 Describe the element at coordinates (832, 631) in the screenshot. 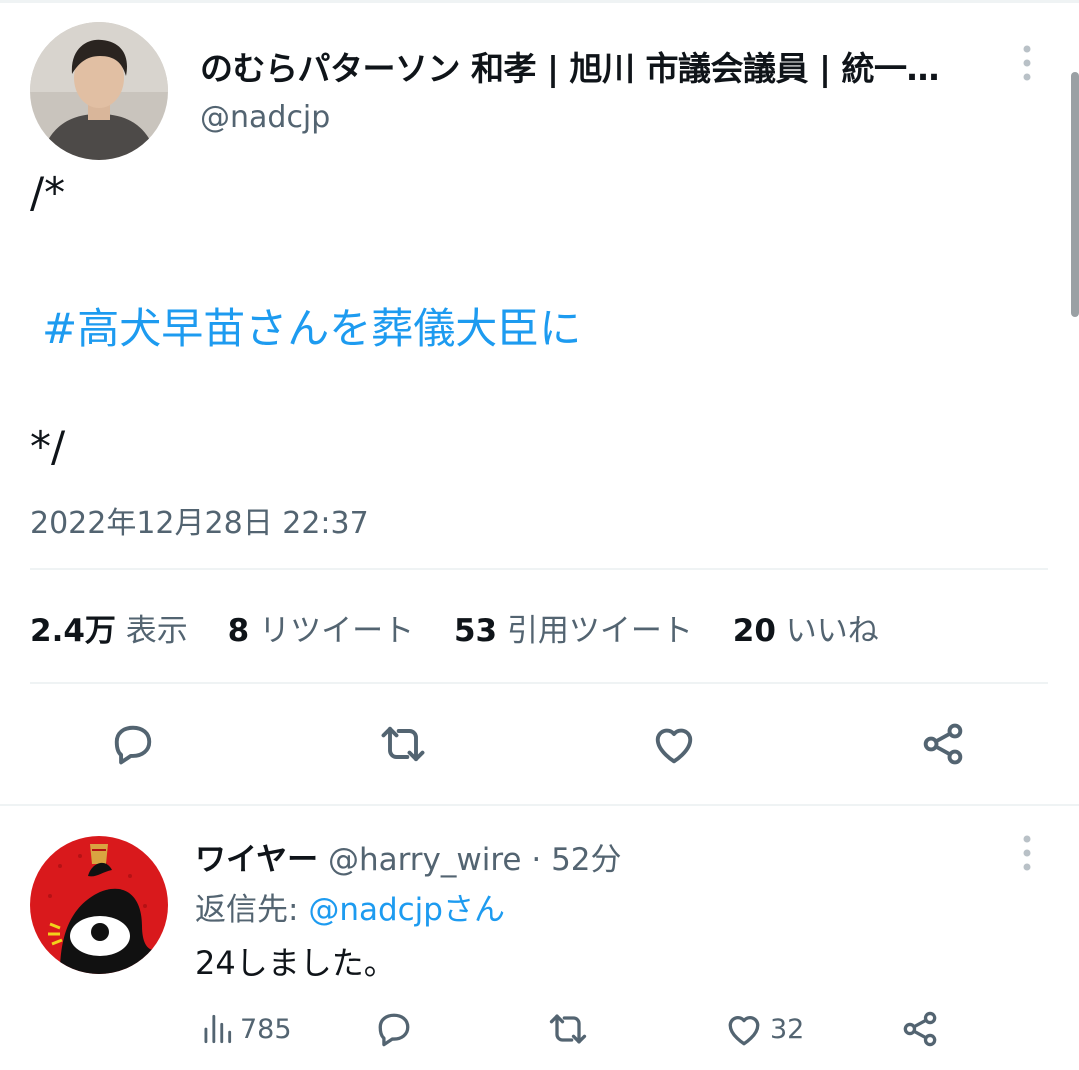

I see `likes-label: いいね` at that location.